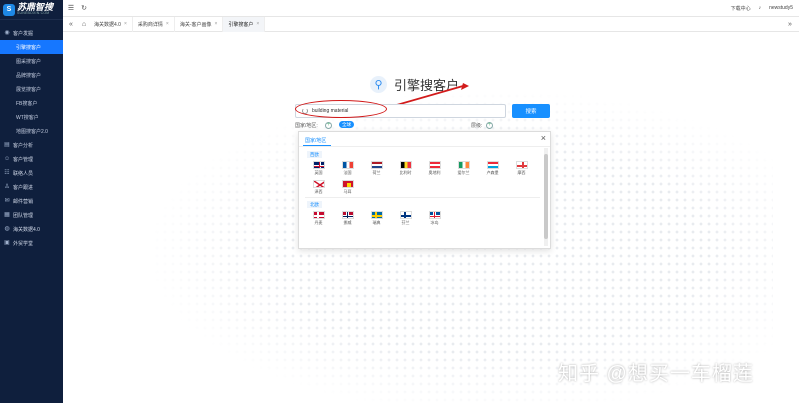  What do you see at coordinates (31, 75) in the screenshot?
I see `sidebar-item-brand-search: 品牌搜客户` at bounding box center [31, 75].